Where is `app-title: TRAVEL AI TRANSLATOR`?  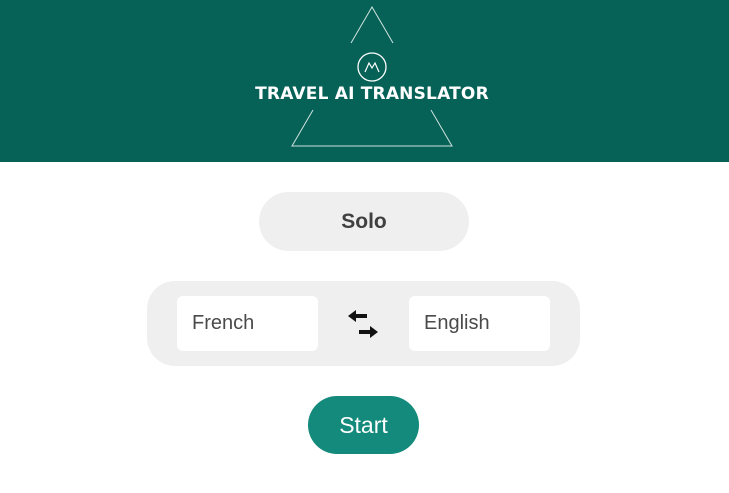
app-title: TRAVEL AI TRANSLATOR is located at coordinates (372, 94).